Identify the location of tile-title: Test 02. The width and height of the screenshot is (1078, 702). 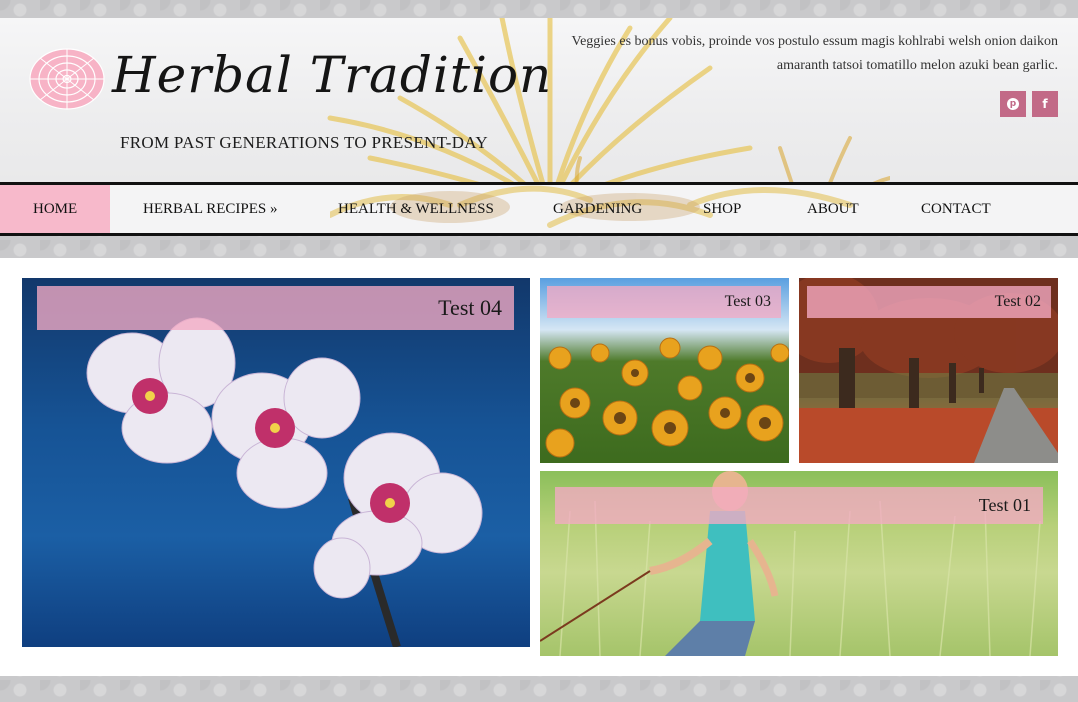
(929, 302).